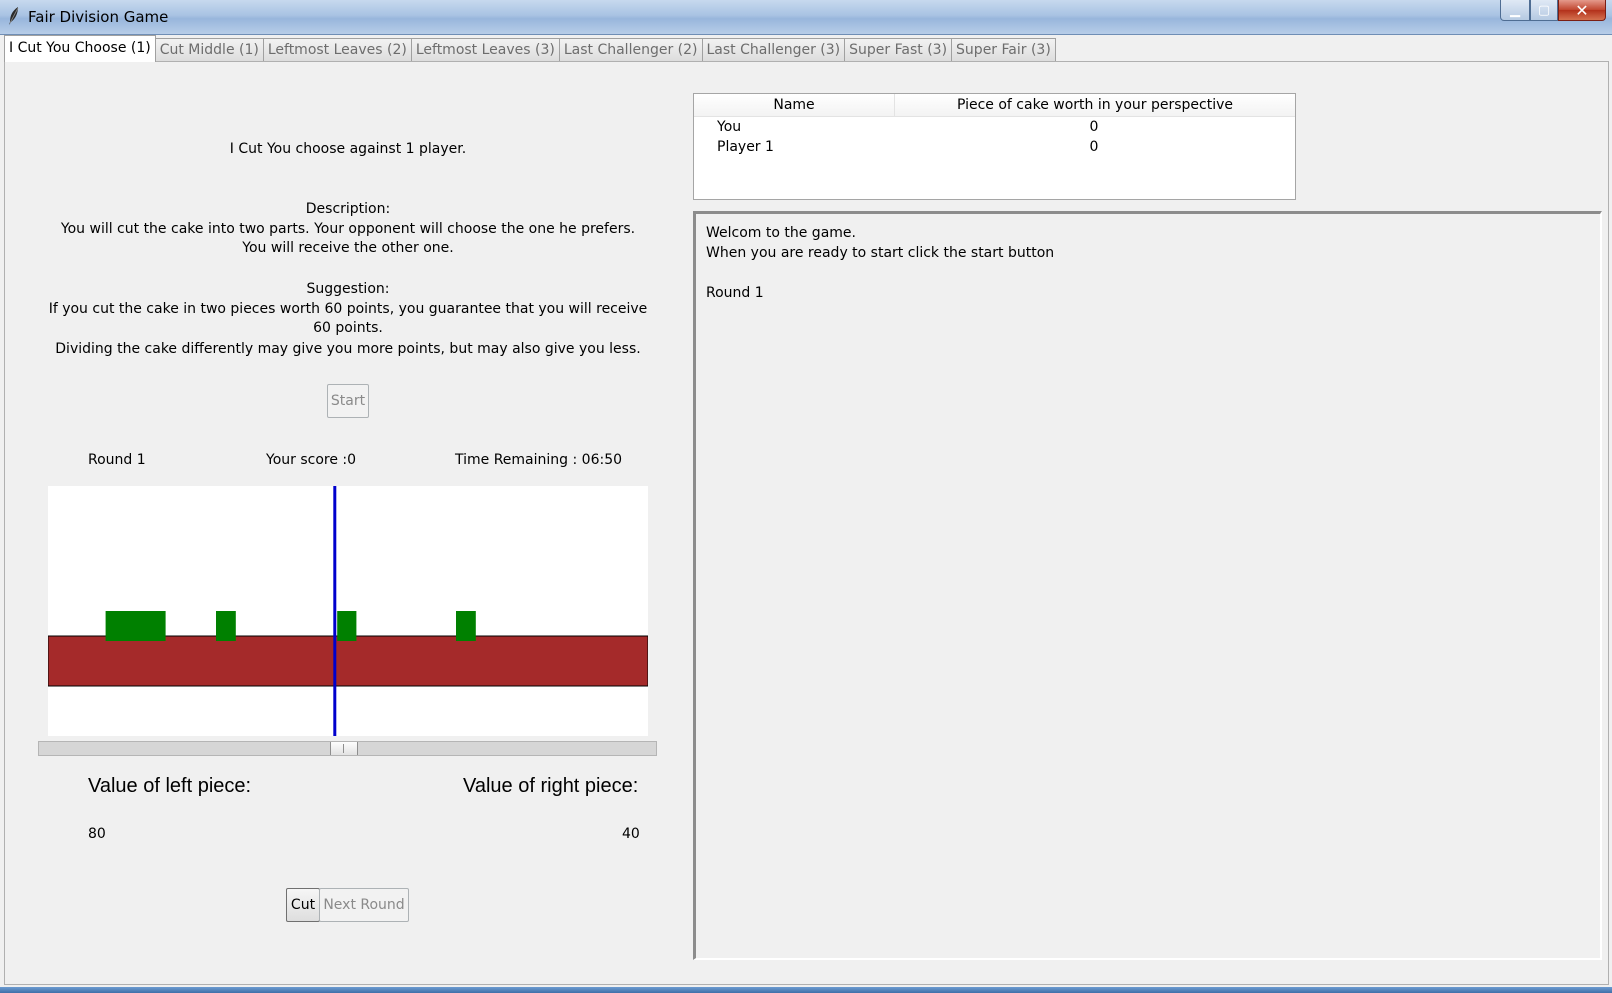 Image resolution: width=1612 pixels, height=993 pixels. I want to click on description-title: Description:, so click(348, 209).